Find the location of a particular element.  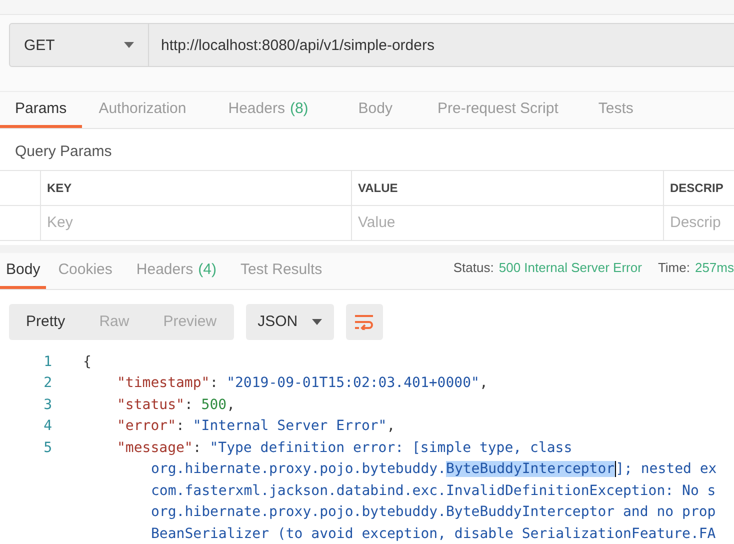

param-input-field: Value is located at coordinates (507, 223).